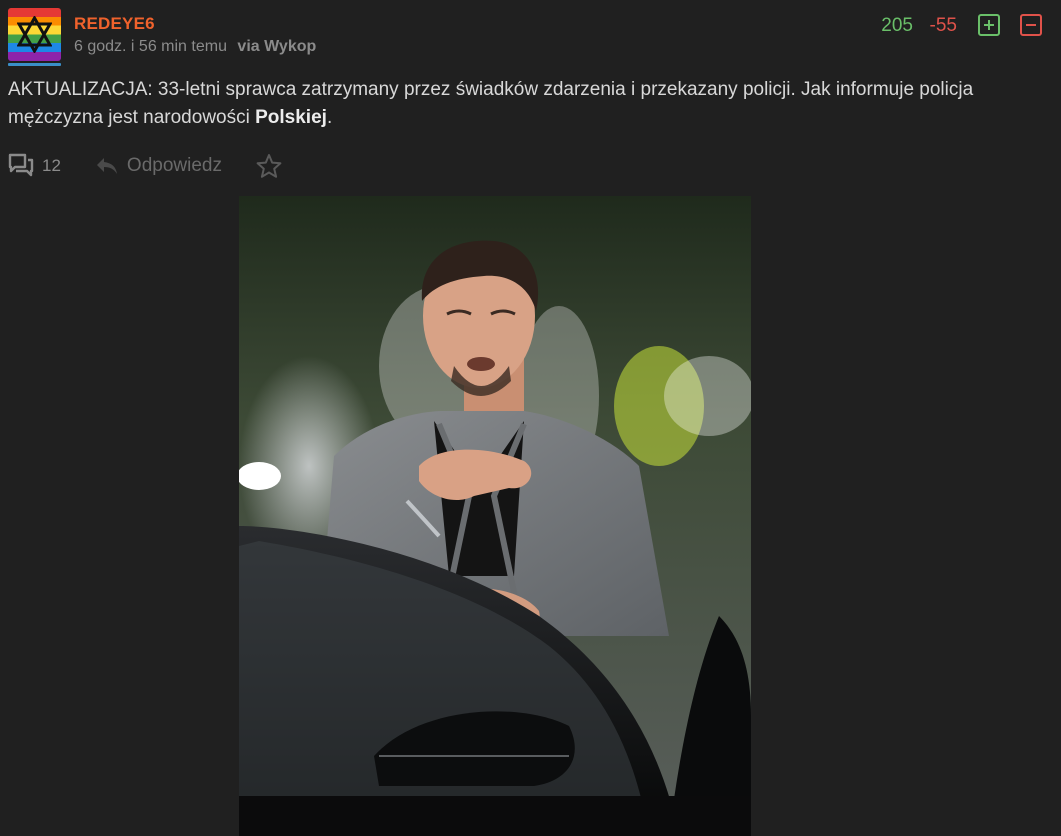 This screenshot has height=836, width=1061. I want to click on post-actions: 12 Odpowiedz, so click(145, 166).